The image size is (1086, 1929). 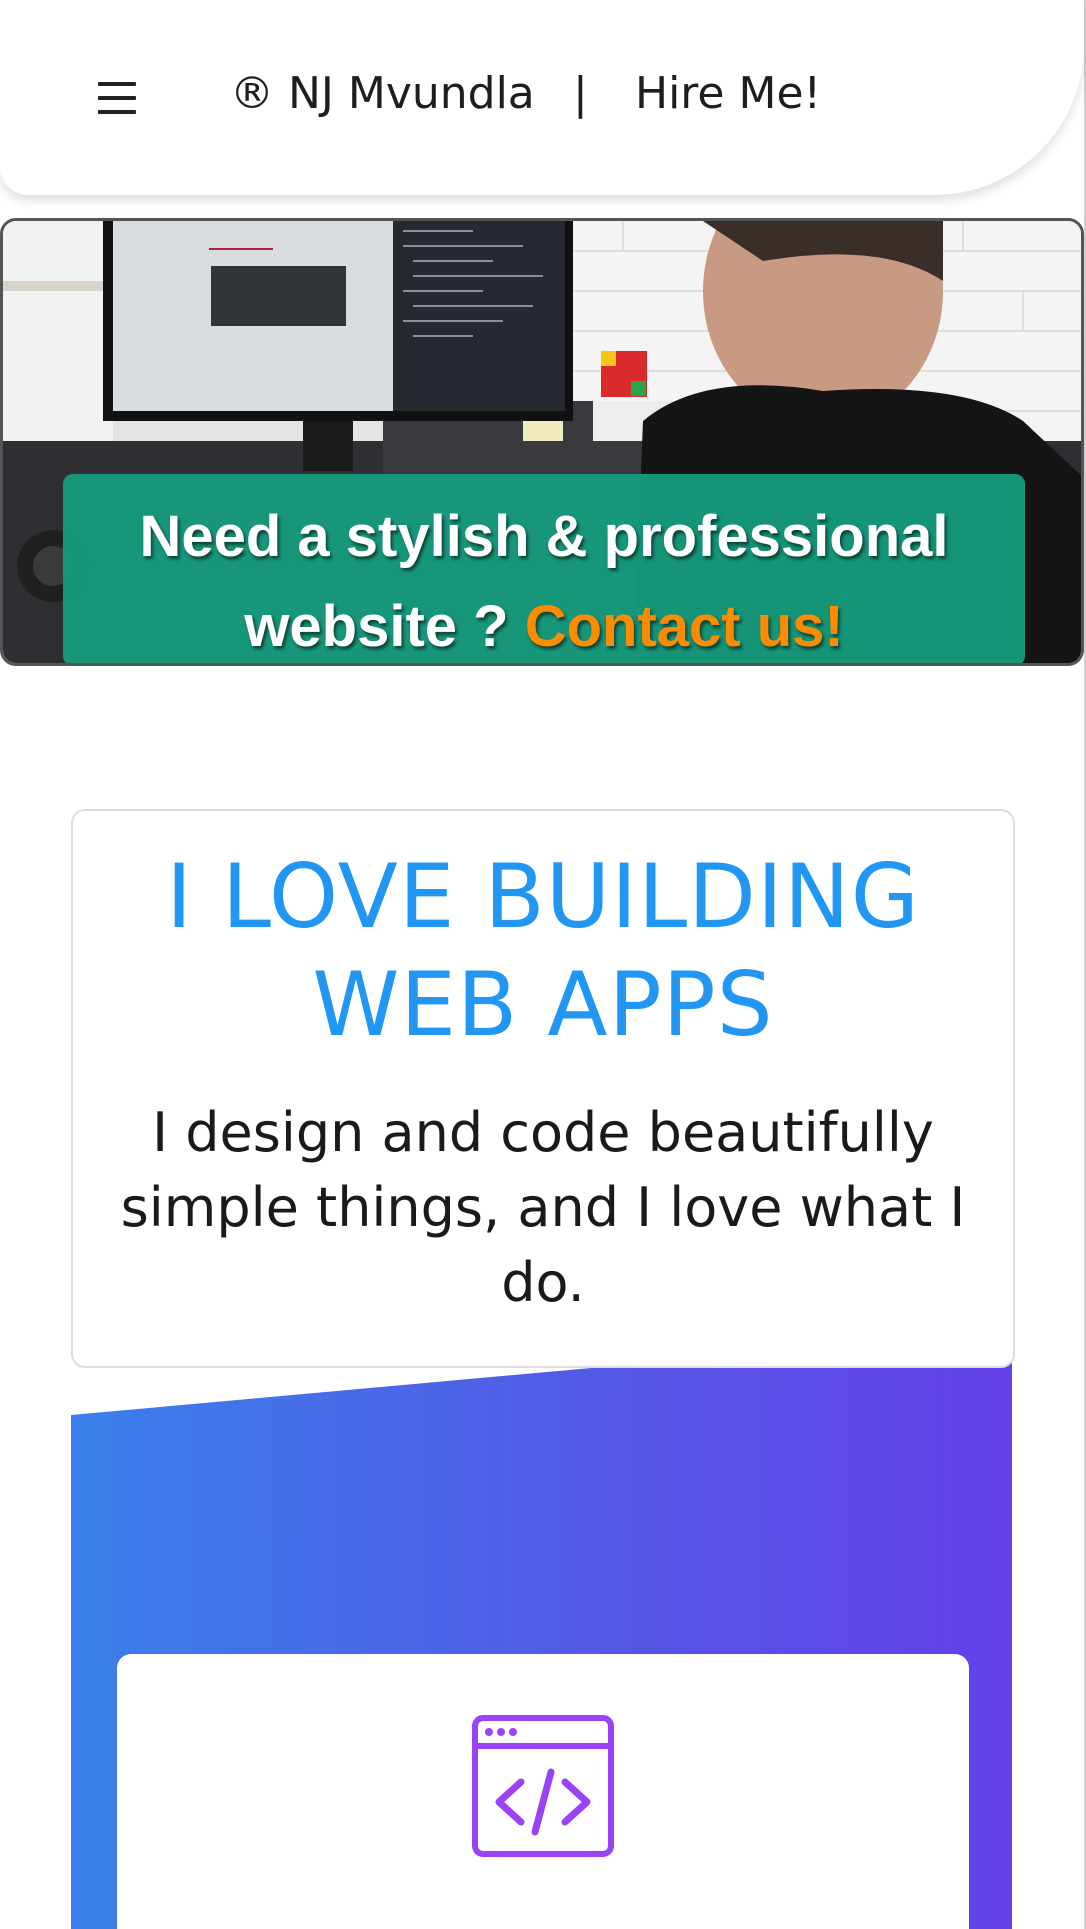 I want to click on site-header: ® NJ Mvundla | Hire Me!, so click(x=542, y=97).